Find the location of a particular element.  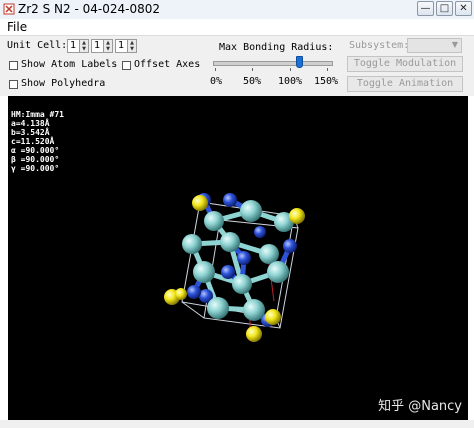

menu-file: File is located at coordinates (17, 27).